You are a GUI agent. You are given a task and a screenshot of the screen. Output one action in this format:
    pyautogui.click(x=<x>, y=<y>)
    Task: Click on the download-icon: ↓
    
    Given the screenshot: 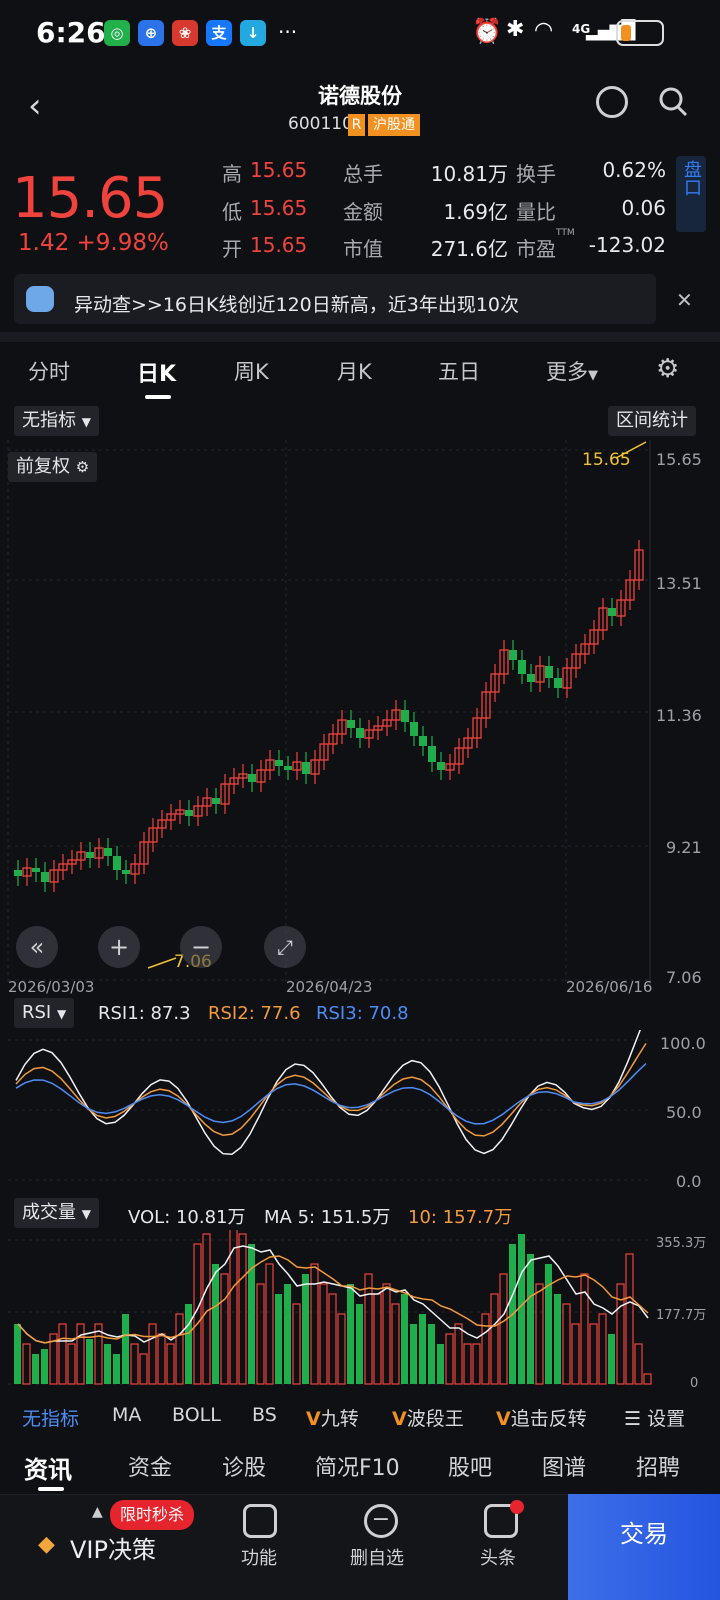 What is the action you would take?
    pyautogui.click(x=253, y=33)
    